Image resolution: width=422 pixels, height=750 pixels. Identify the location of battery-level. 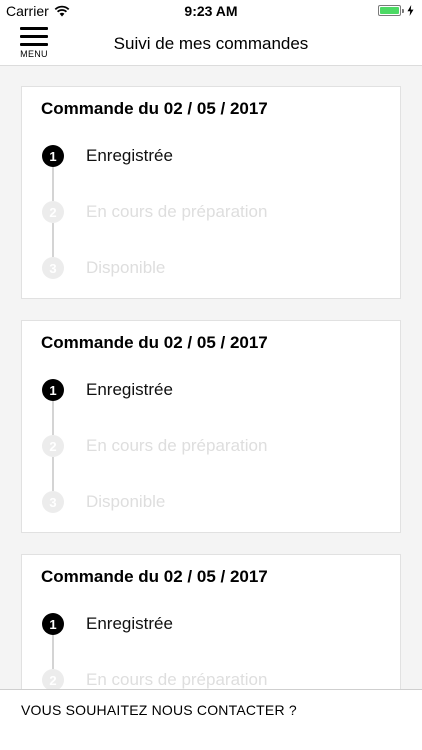
(389, 10).